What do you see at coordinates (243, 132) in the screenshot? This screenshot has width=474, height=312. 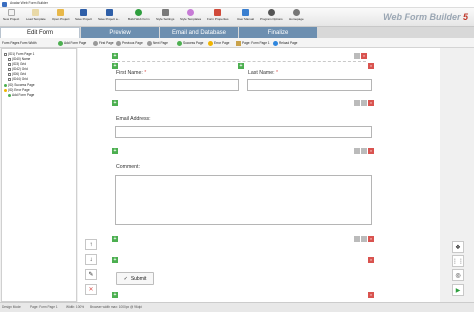 I see `email-field` at bounding box center [243, 132].